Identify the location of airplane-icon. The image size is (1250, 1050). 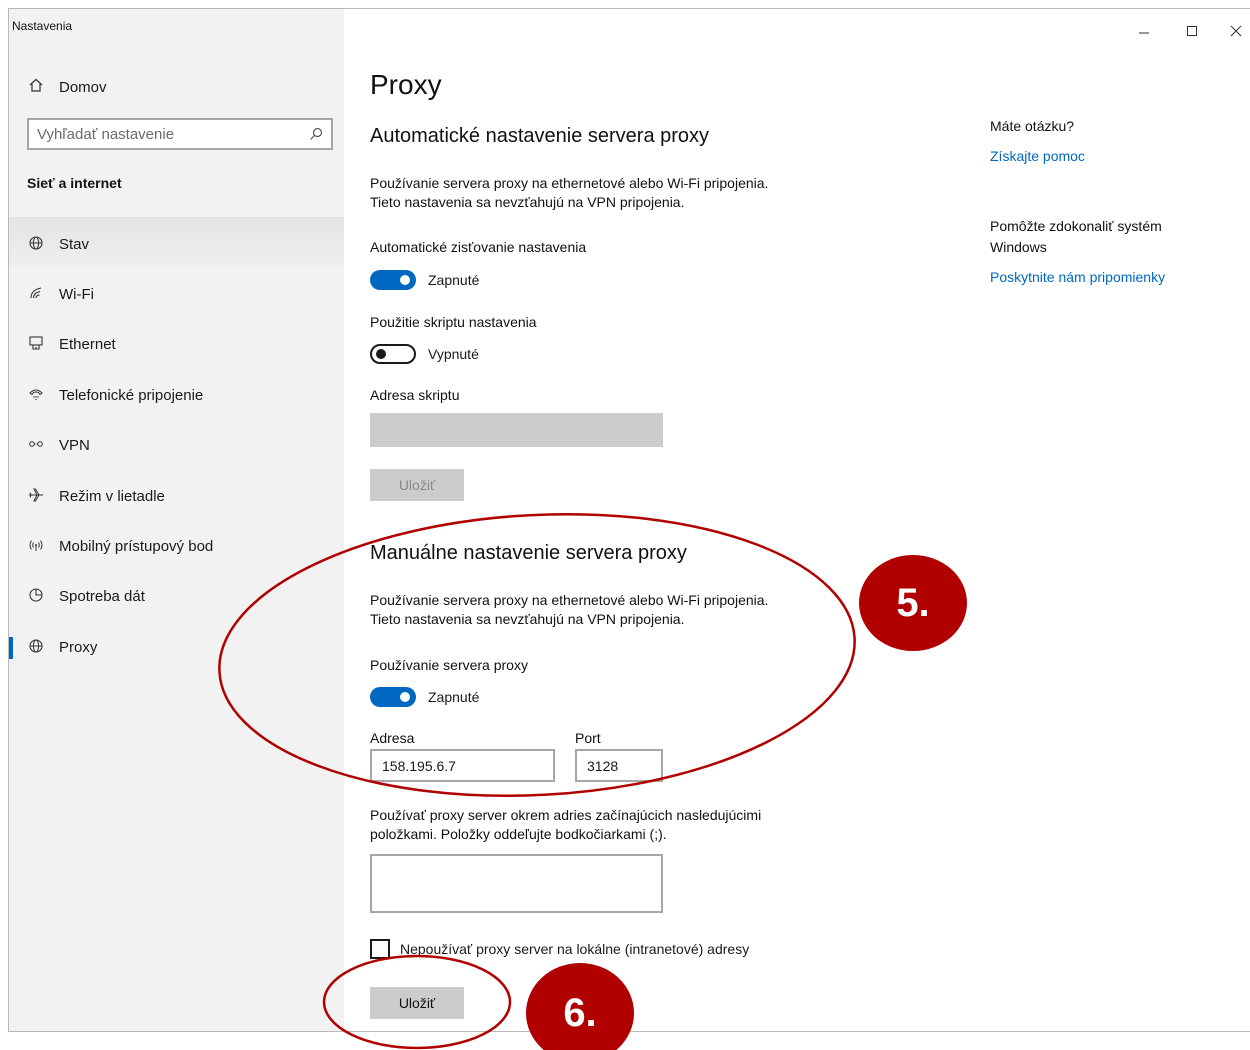
(36, 496).